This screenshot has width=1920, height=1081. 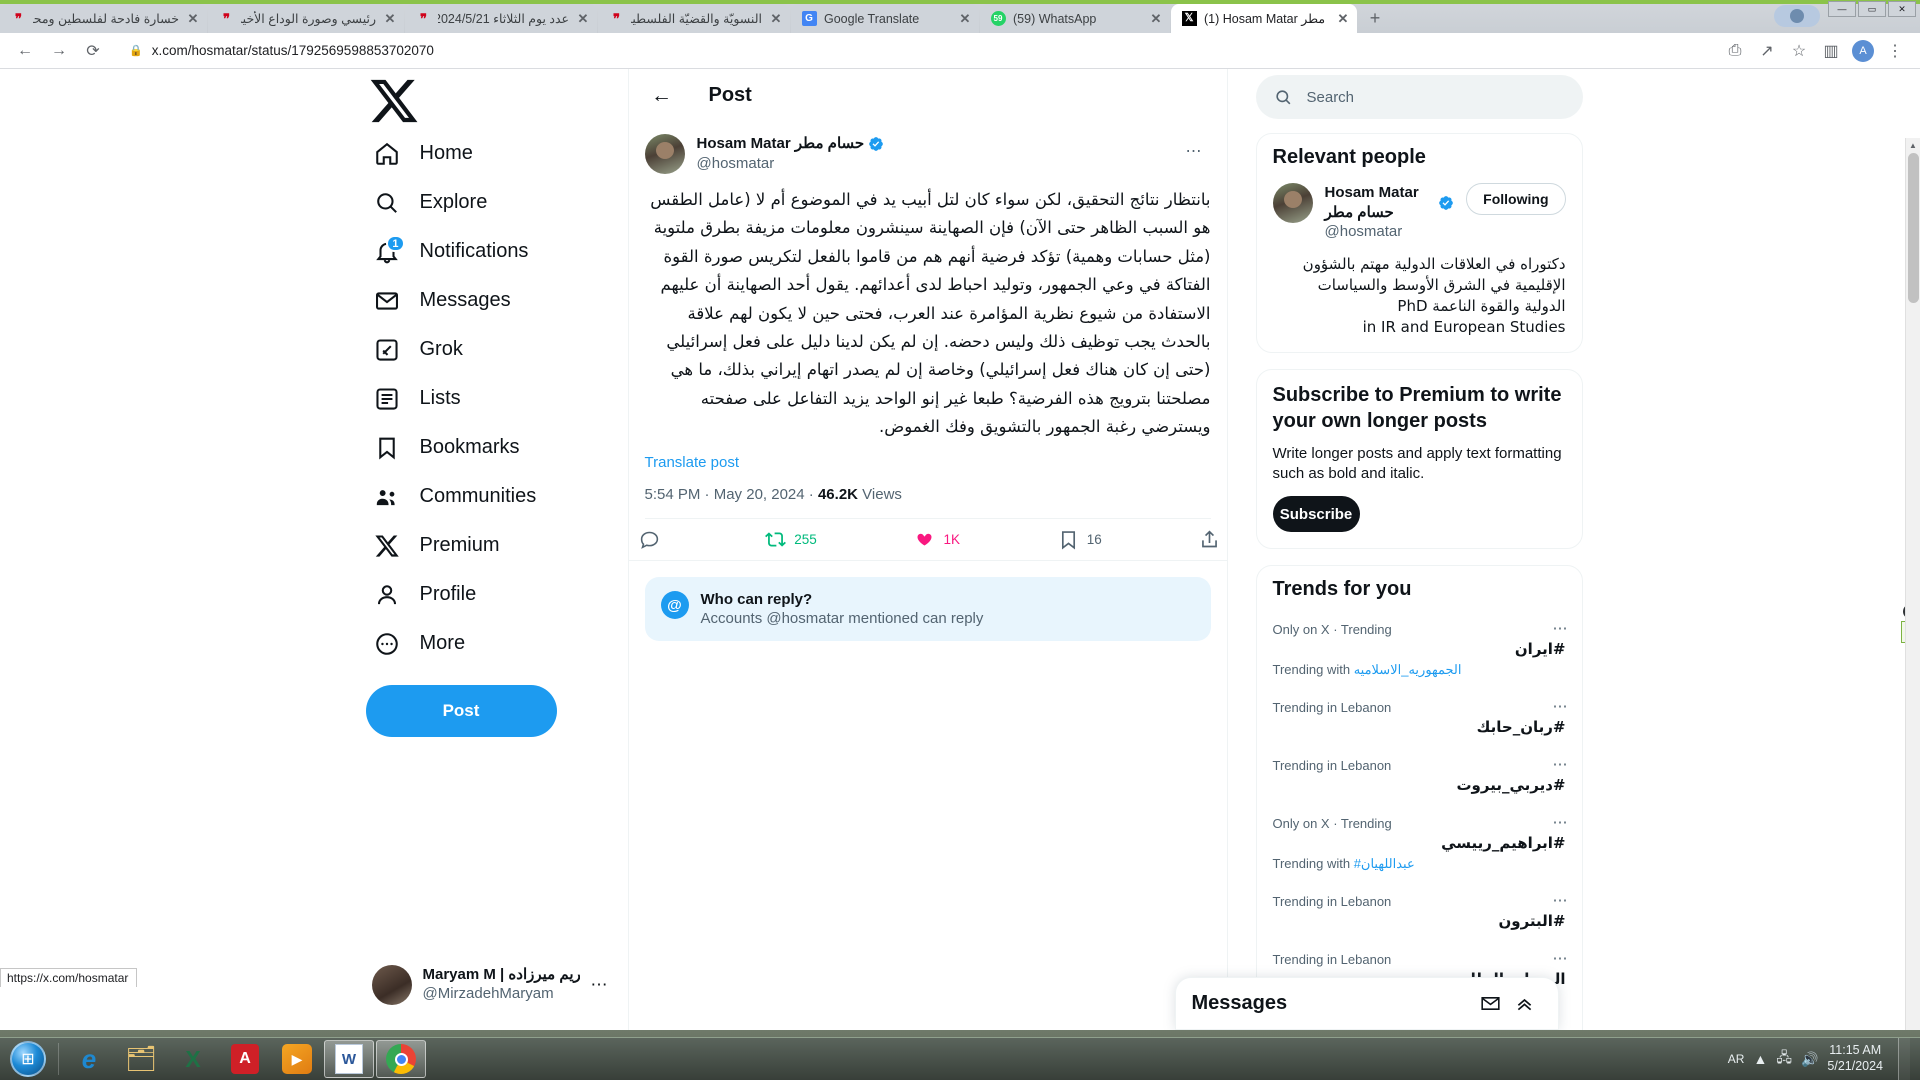 I want to click on forward-arrow-icon: →, so click(x=59, y=51).